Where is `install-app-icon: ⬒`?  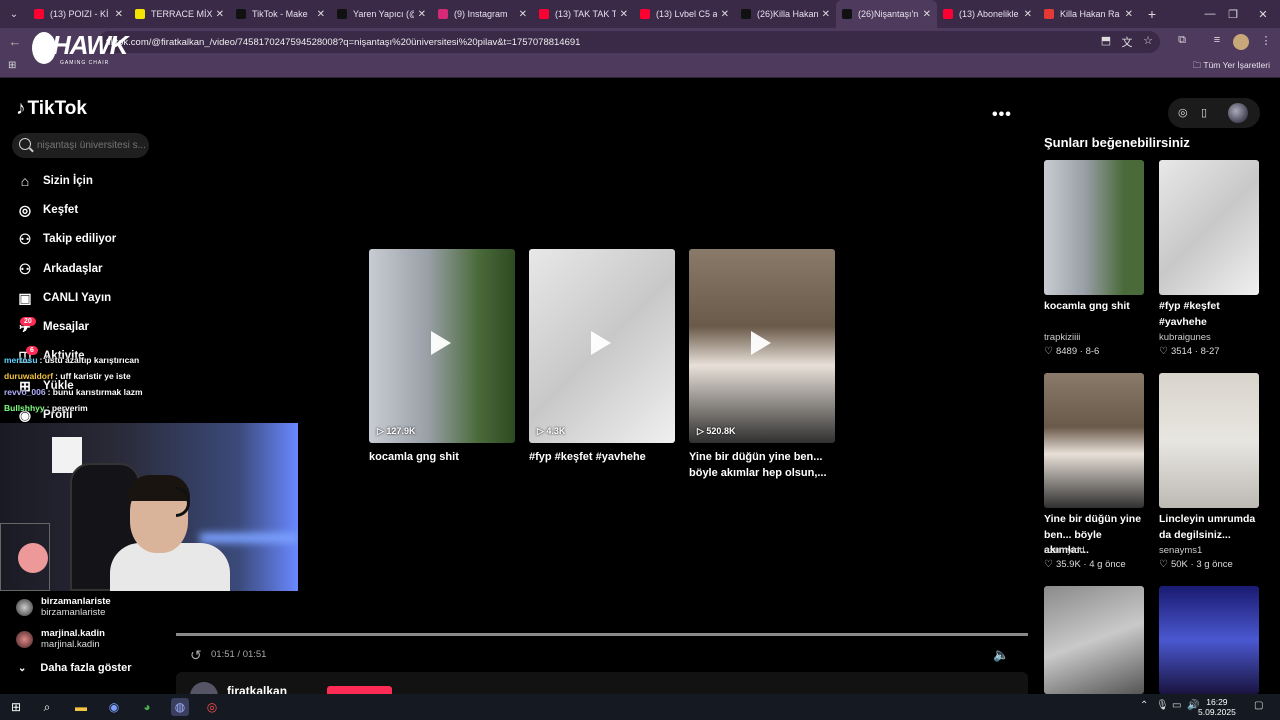 install-app-icon: ⬒ is located at coordinates (1106, 42).